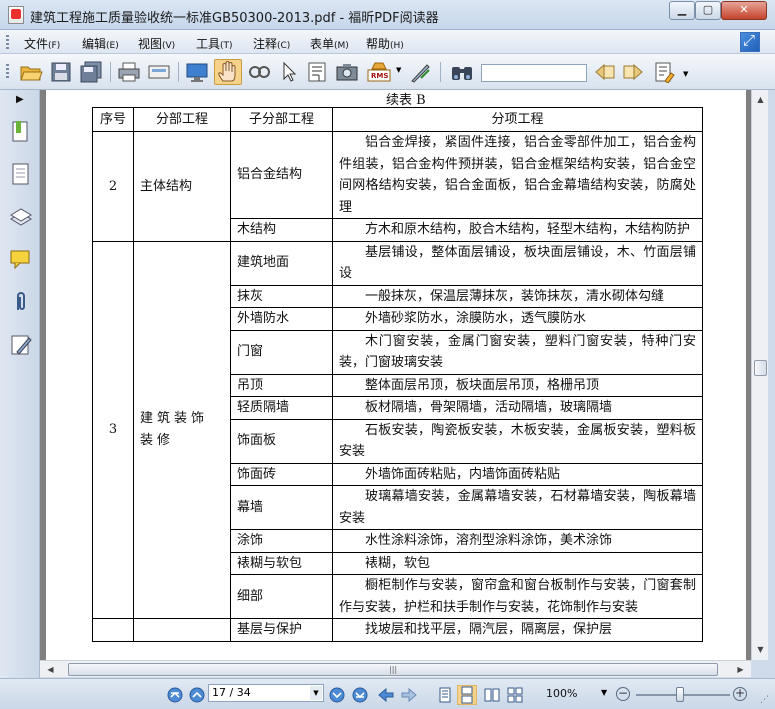  I want to click on status-bar: 17 / 34 ▼ 100% ▼ − + ⋰, so click(387, 693).